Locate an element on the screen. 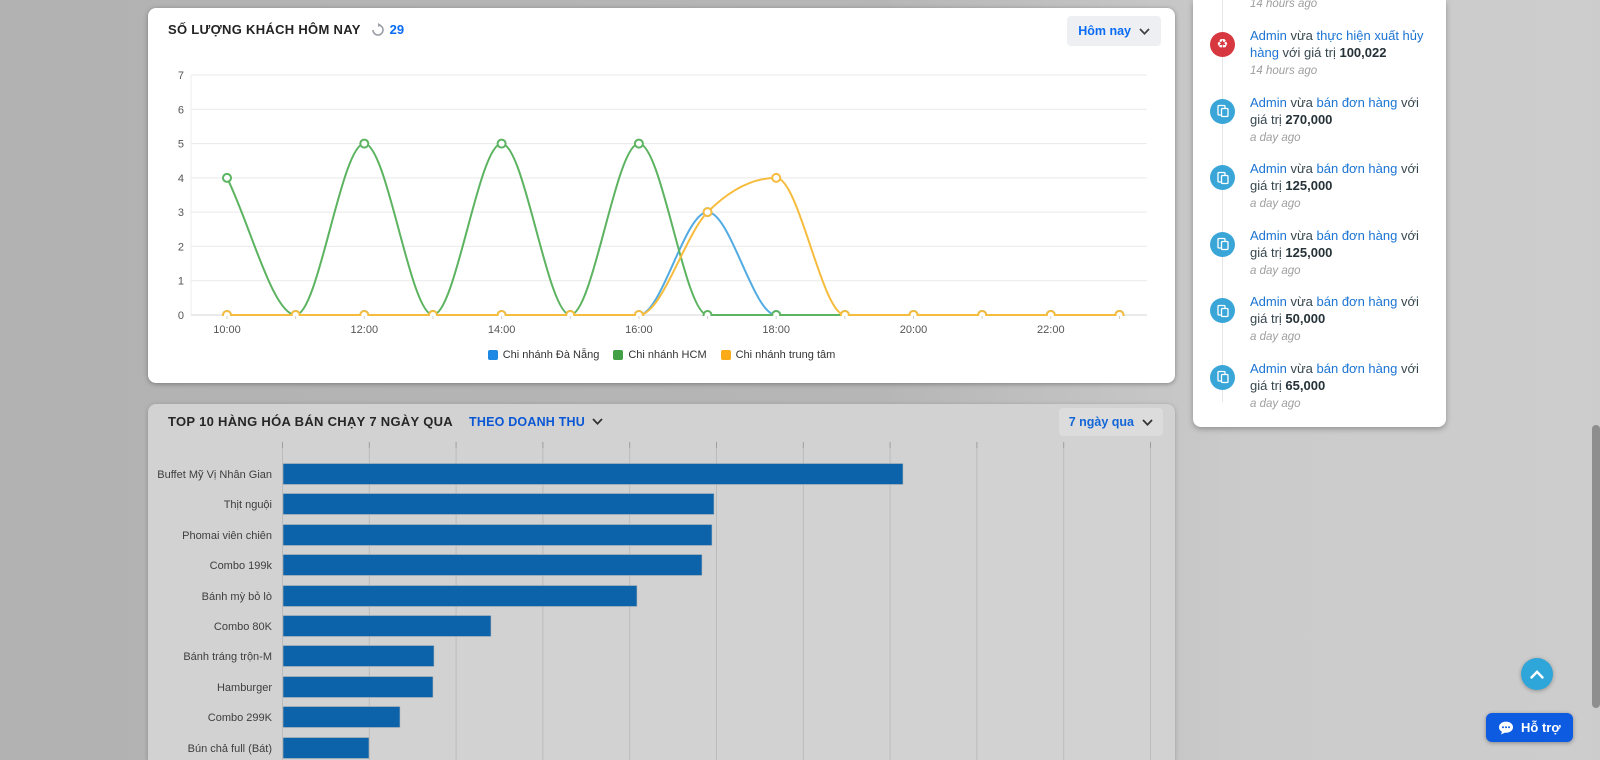 This screenshot has height=760, width=1600. support-button: Hỗ trợ is located at coordinates (1529, 727).